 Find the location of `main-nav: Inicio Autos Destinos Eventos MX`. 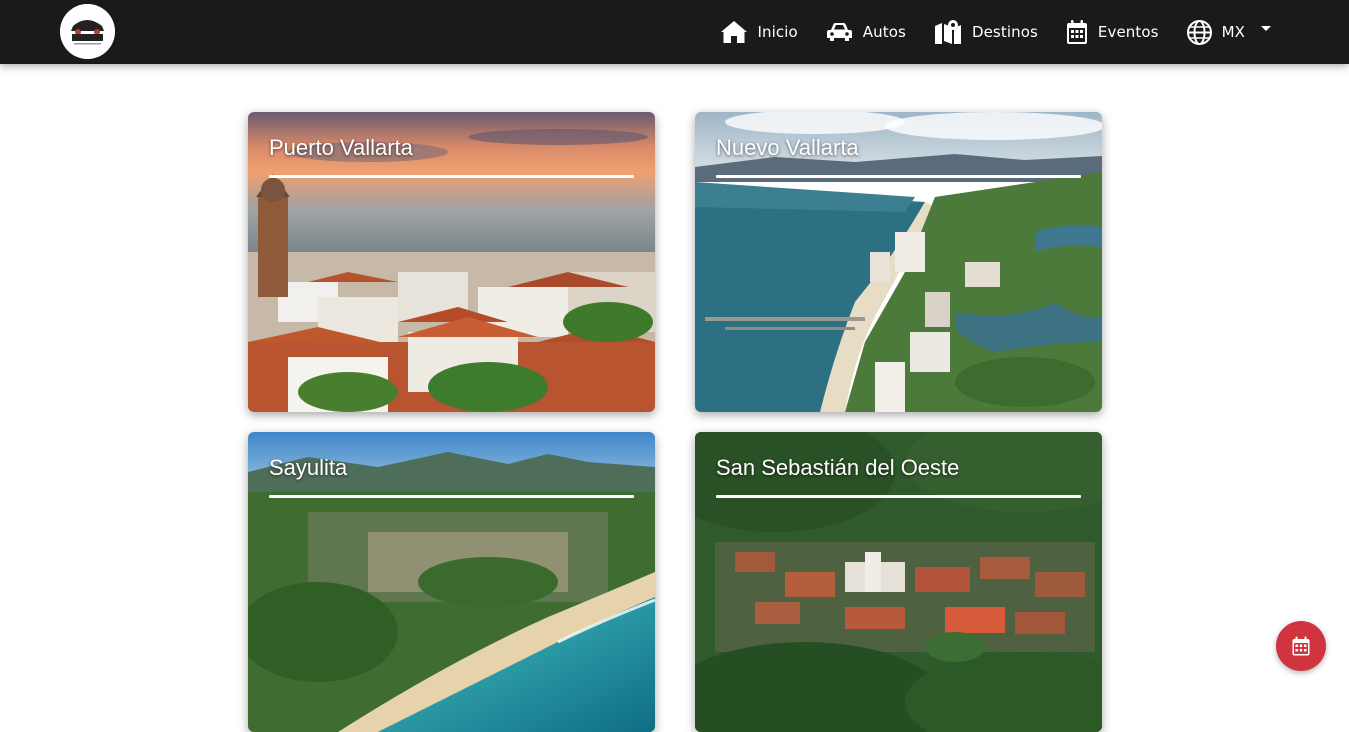

main-nav: Inicio Autos Destinos Eventos MX is located at coordinates (981, 32).